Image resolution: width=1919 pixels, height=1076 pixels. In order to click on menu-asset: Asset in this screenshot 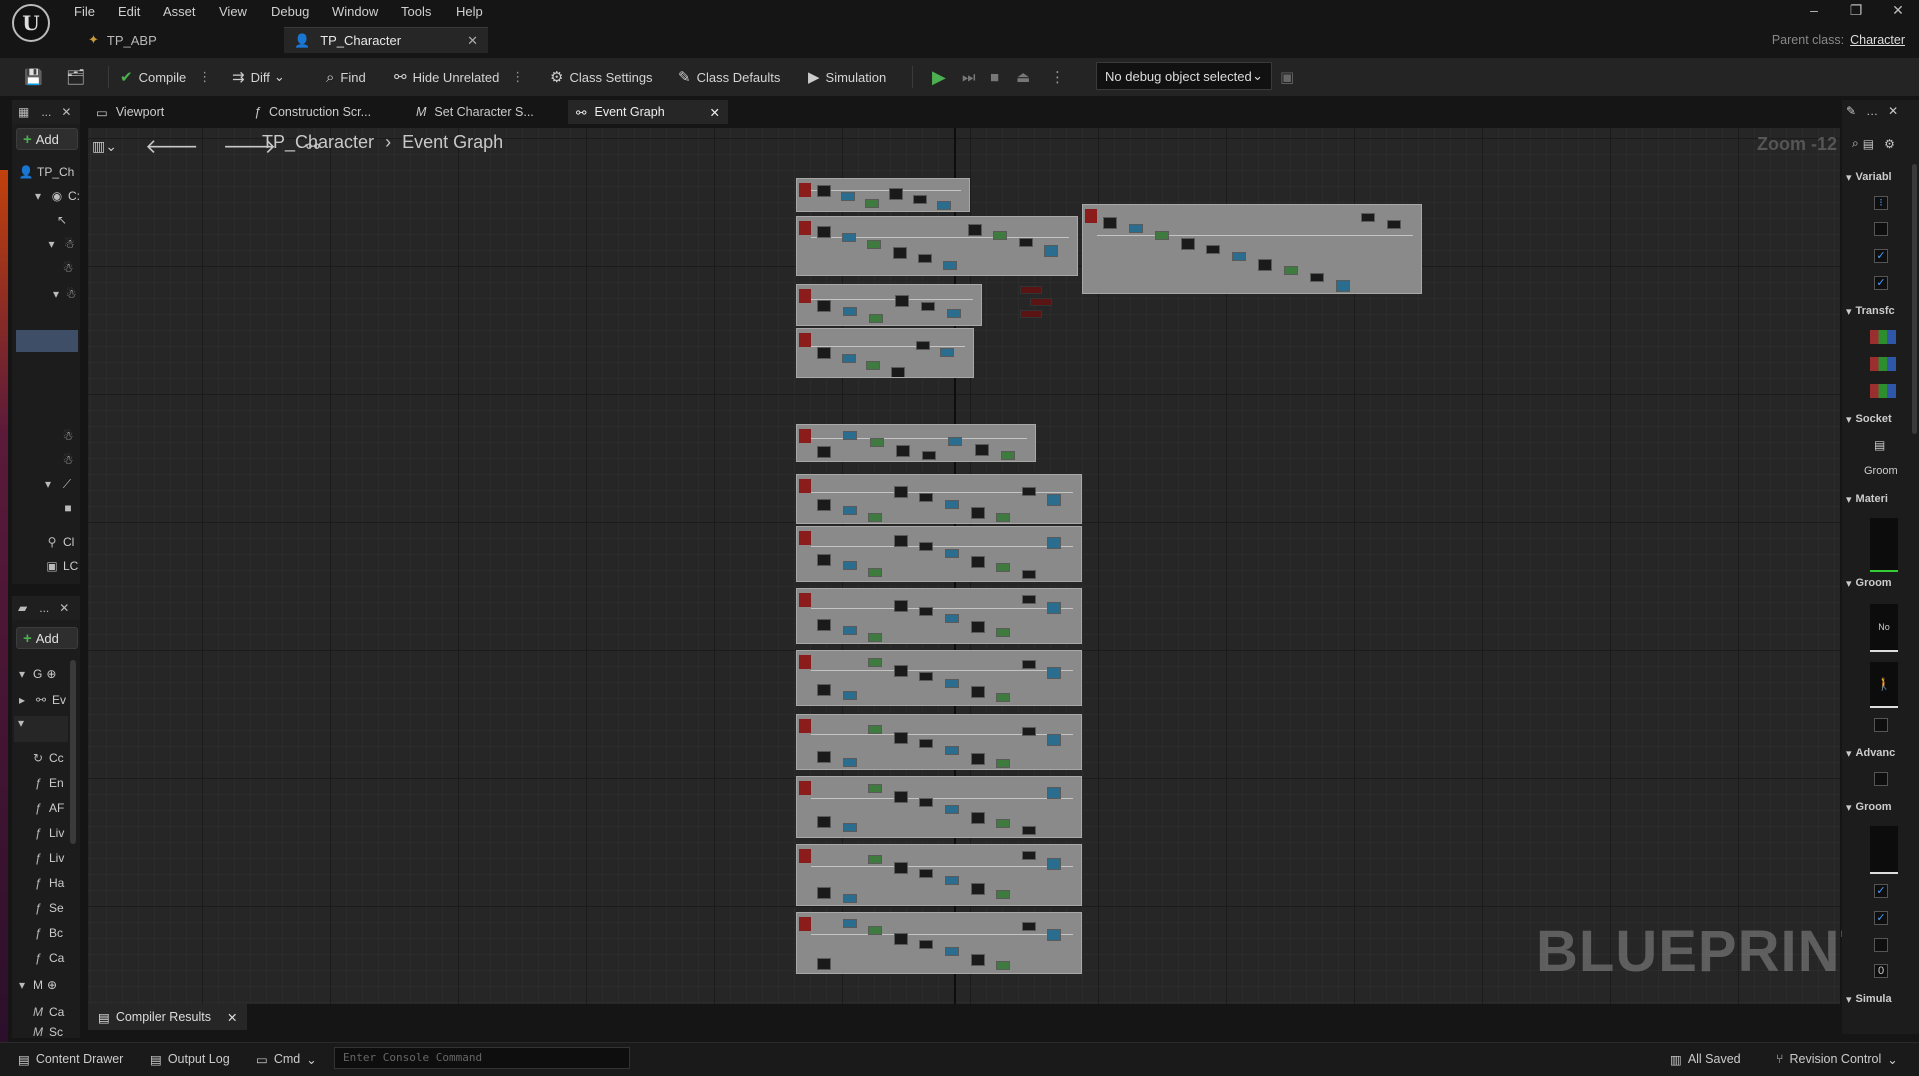, I will do `click(179, 11)`.